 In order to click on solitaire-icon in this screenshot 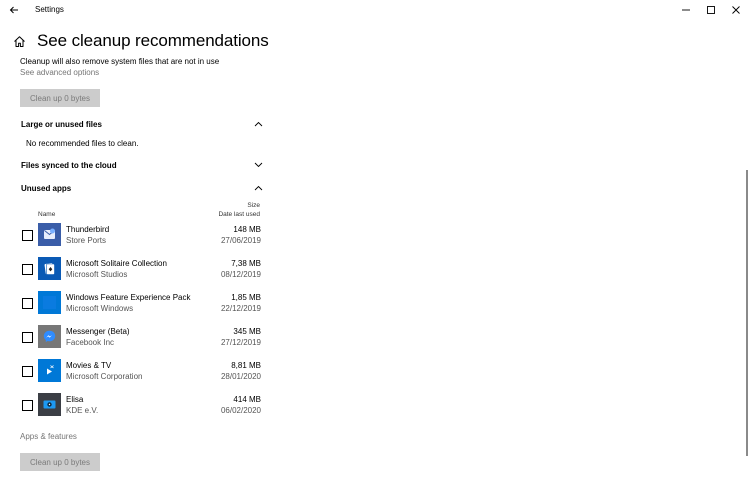, I will do `click(49, 268)`.